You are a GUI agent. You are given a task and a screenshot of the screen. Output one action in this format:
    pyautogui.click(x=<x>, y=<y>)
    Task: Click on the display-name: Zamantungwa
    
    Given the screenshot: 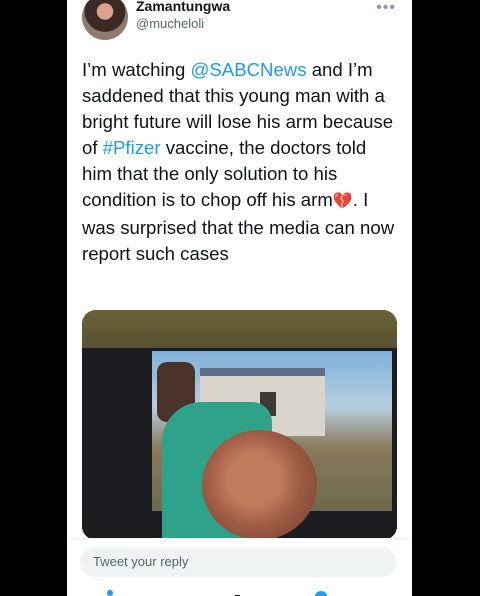 What is the action you would take?
    pyautogui.click(x=183, y=7)
    